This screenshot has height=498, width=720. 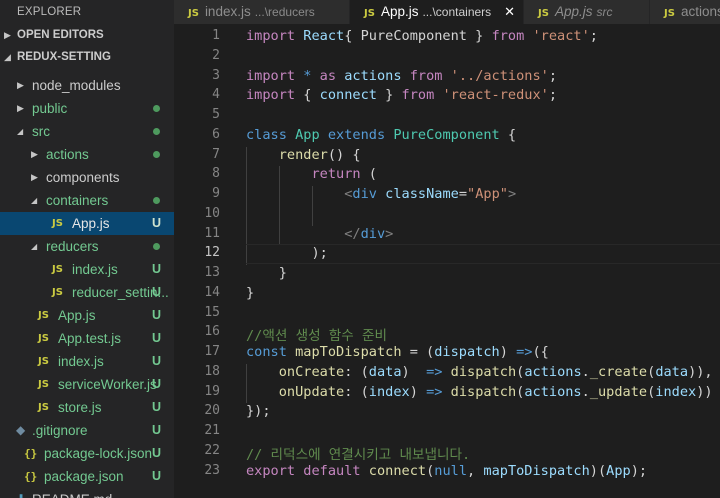 What do you see at coordinates (685, 12) in the screenshot?
I see `tab-actions: JS actions` at bounding box center [685, 12].